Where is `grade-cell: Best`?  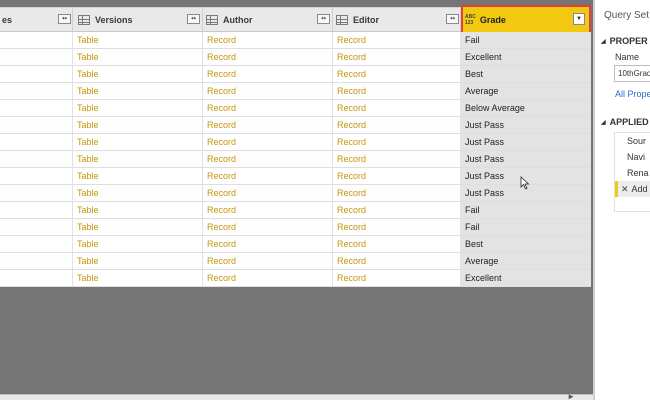
grade-cell: Best is located at coordinates (526, 244).